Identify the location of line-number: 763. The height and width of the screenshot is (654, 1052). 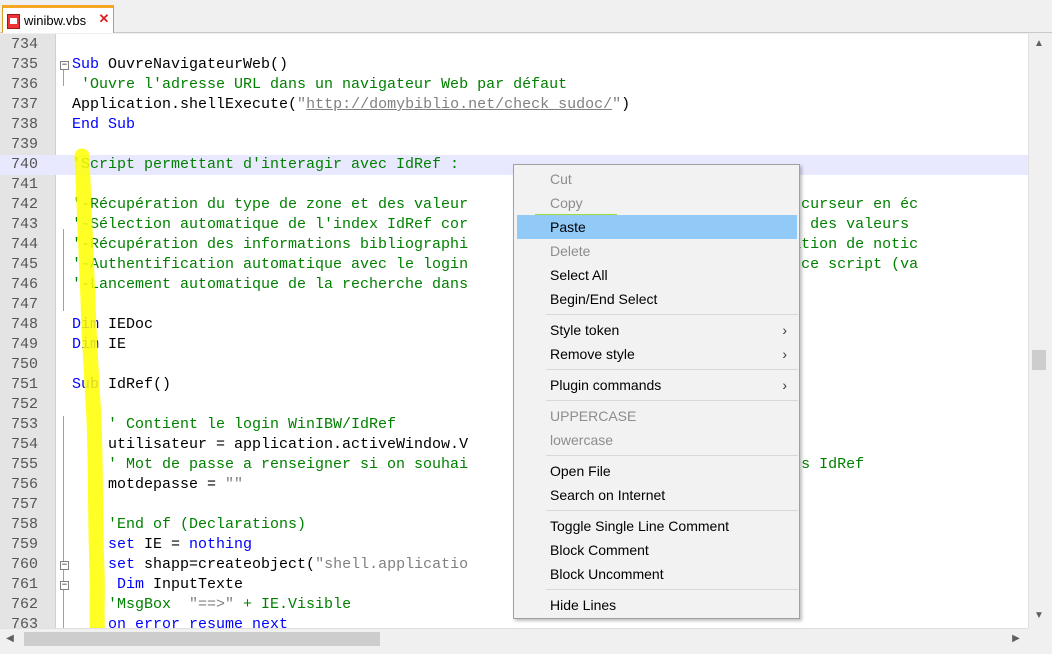
(24, 622).